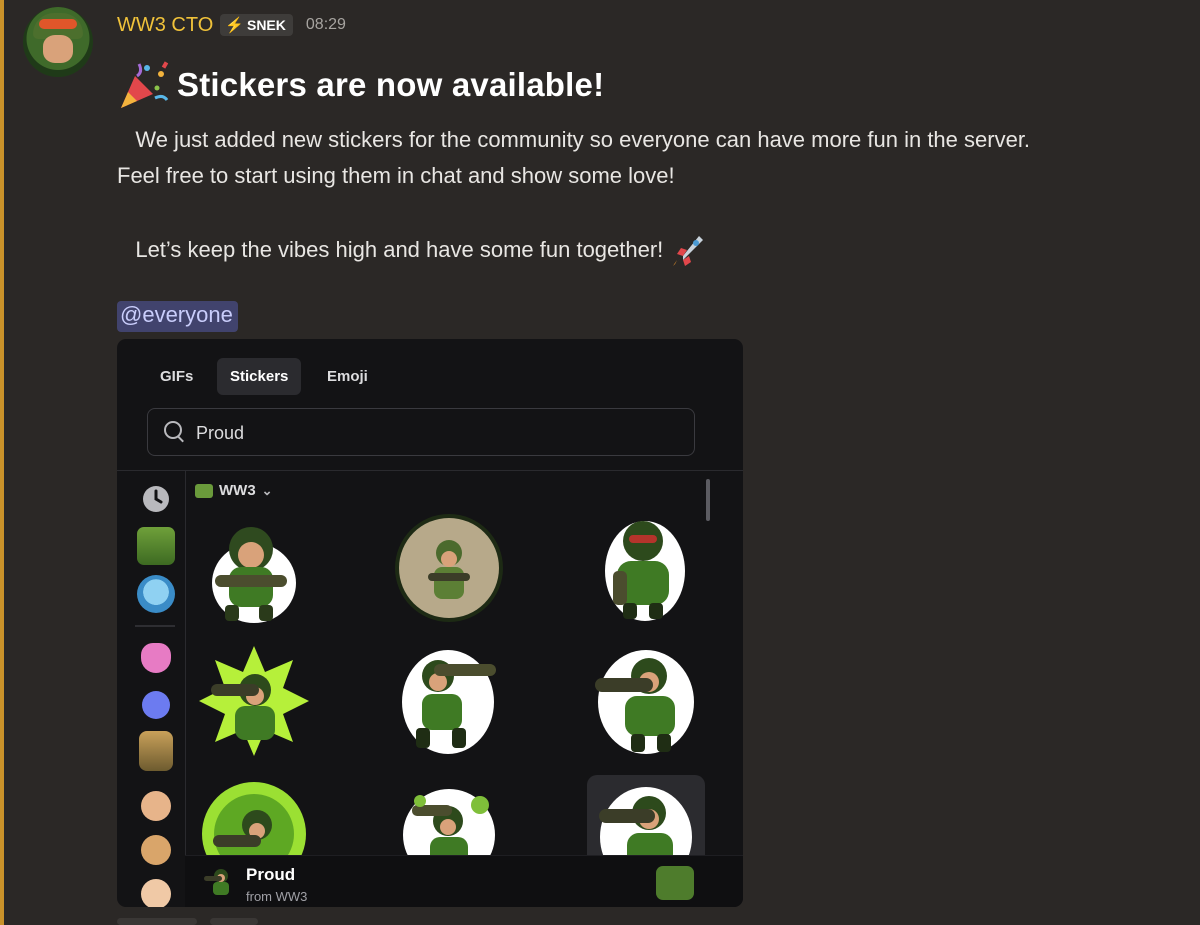  I want to click on picker-divider, so click(430, 470).